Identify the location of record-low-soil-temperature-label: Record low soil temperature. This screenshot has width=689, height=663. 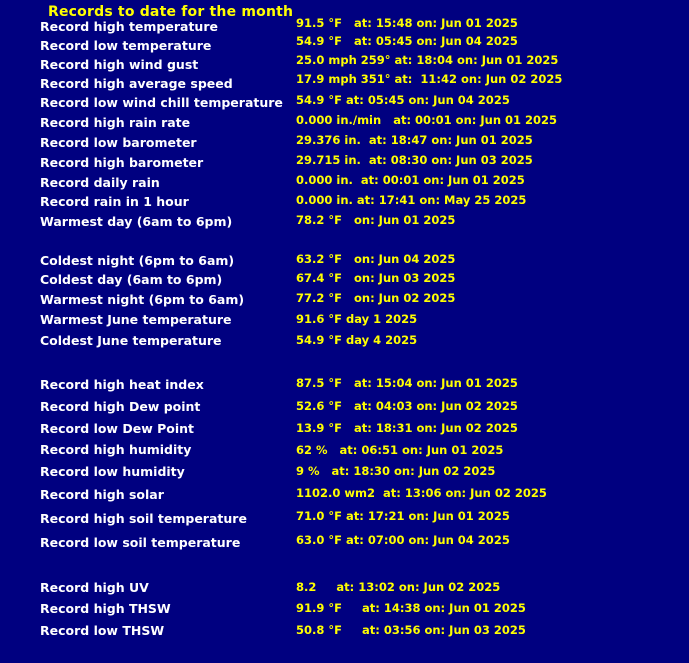
(140, 542).